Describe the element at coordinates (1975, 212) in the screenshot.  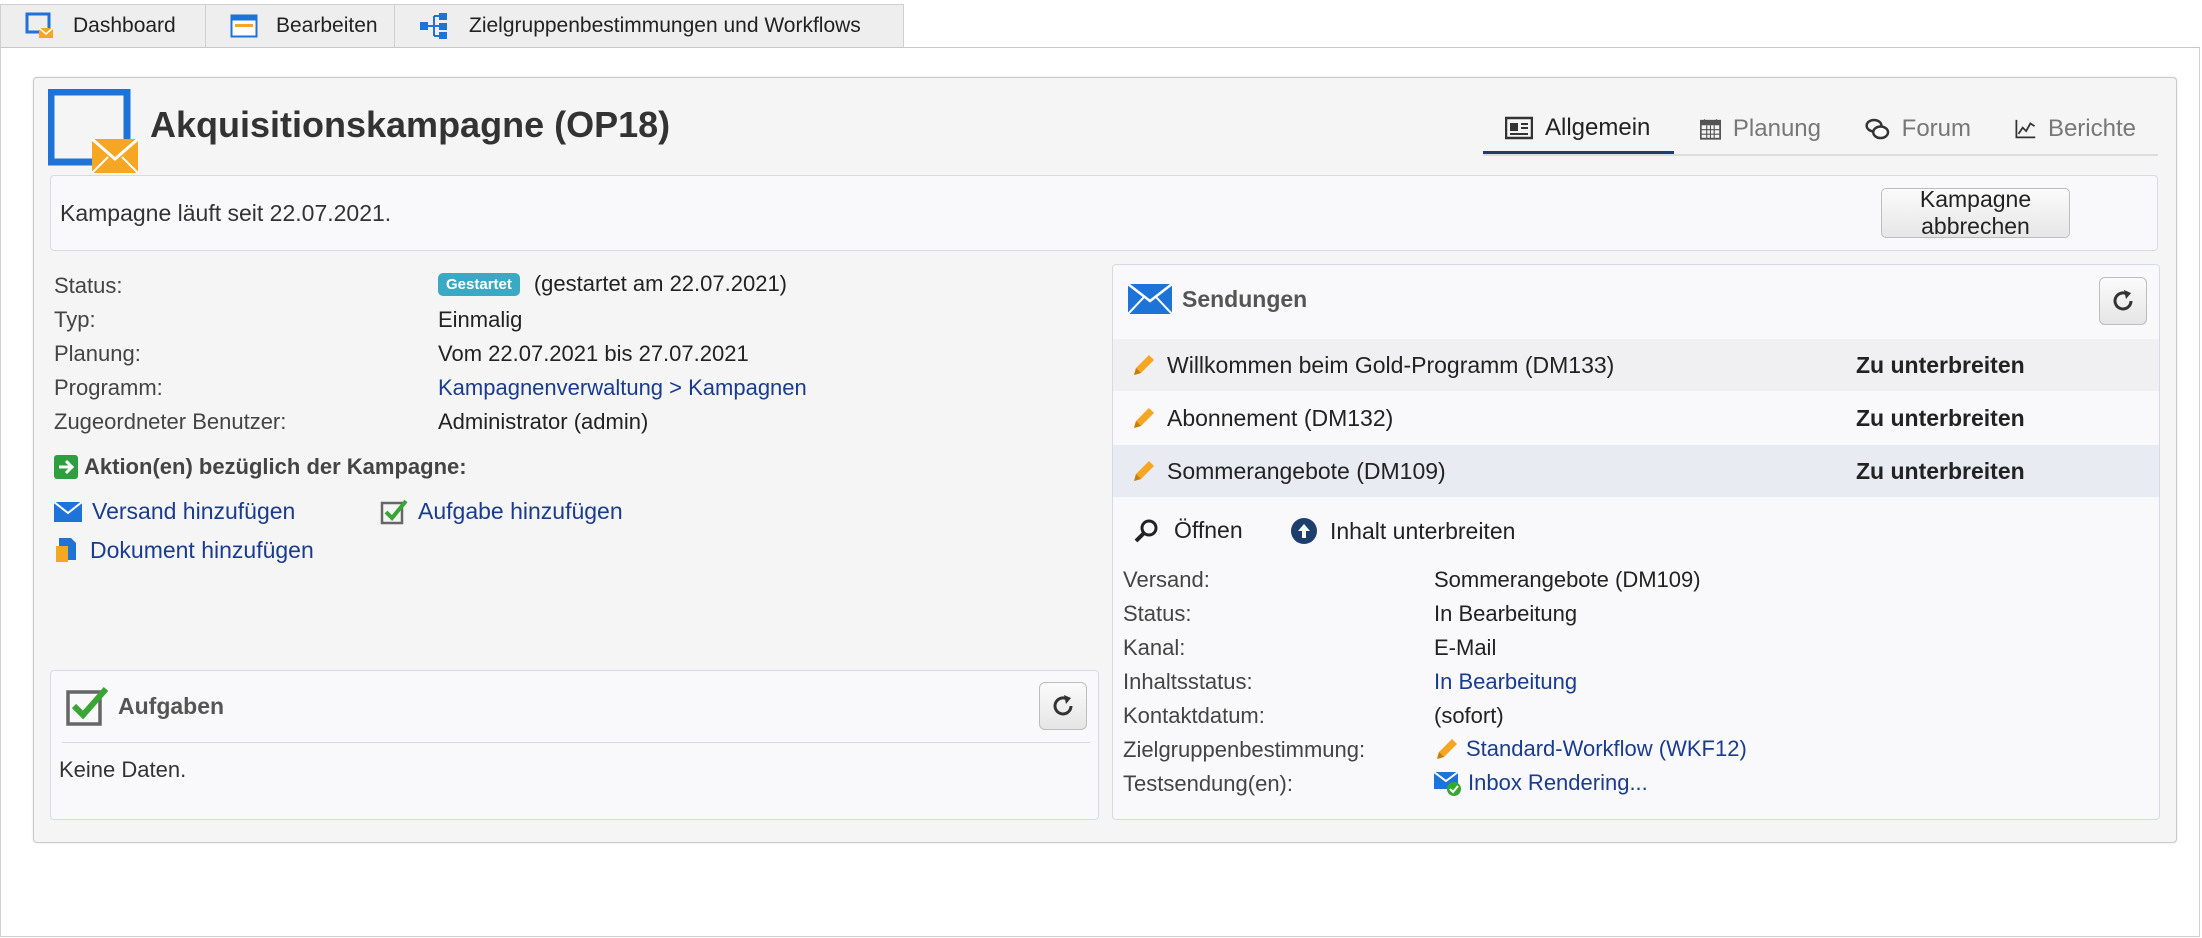
I see `cancel-campaign-button: Kampagne abbrechen` at that location.